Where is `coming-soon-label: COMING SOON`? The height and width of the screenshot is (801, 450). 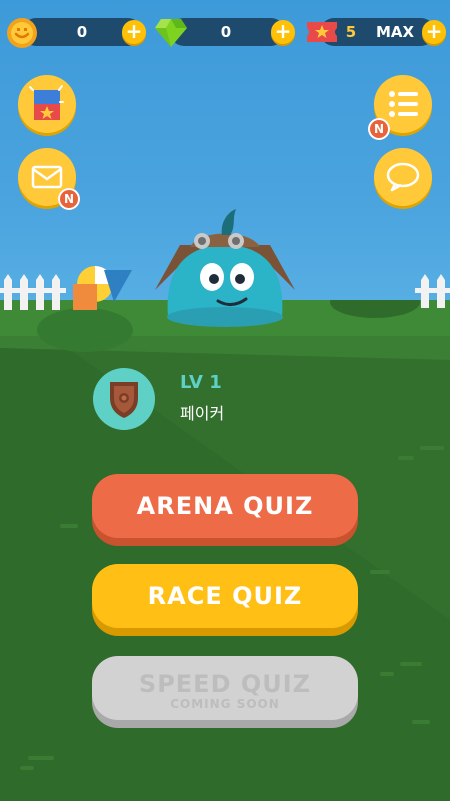 coming-soon-label: COMING SOON is located at coordinates (225, 704).